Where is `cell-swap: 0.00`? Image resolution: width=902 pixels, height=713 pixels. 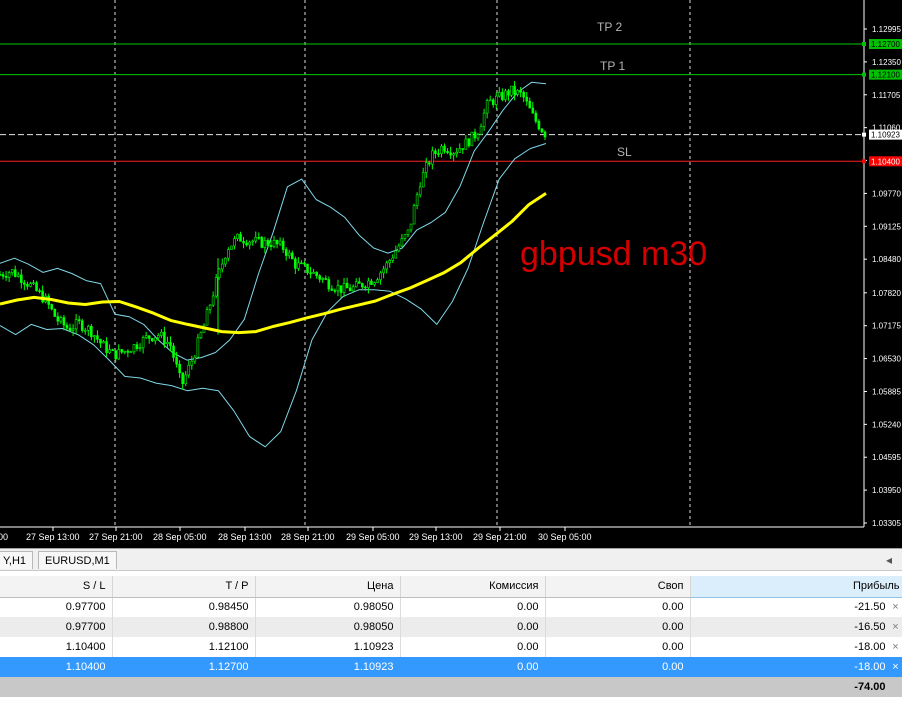 cell-swap: 0.00 is located at coordinates (618, 627).